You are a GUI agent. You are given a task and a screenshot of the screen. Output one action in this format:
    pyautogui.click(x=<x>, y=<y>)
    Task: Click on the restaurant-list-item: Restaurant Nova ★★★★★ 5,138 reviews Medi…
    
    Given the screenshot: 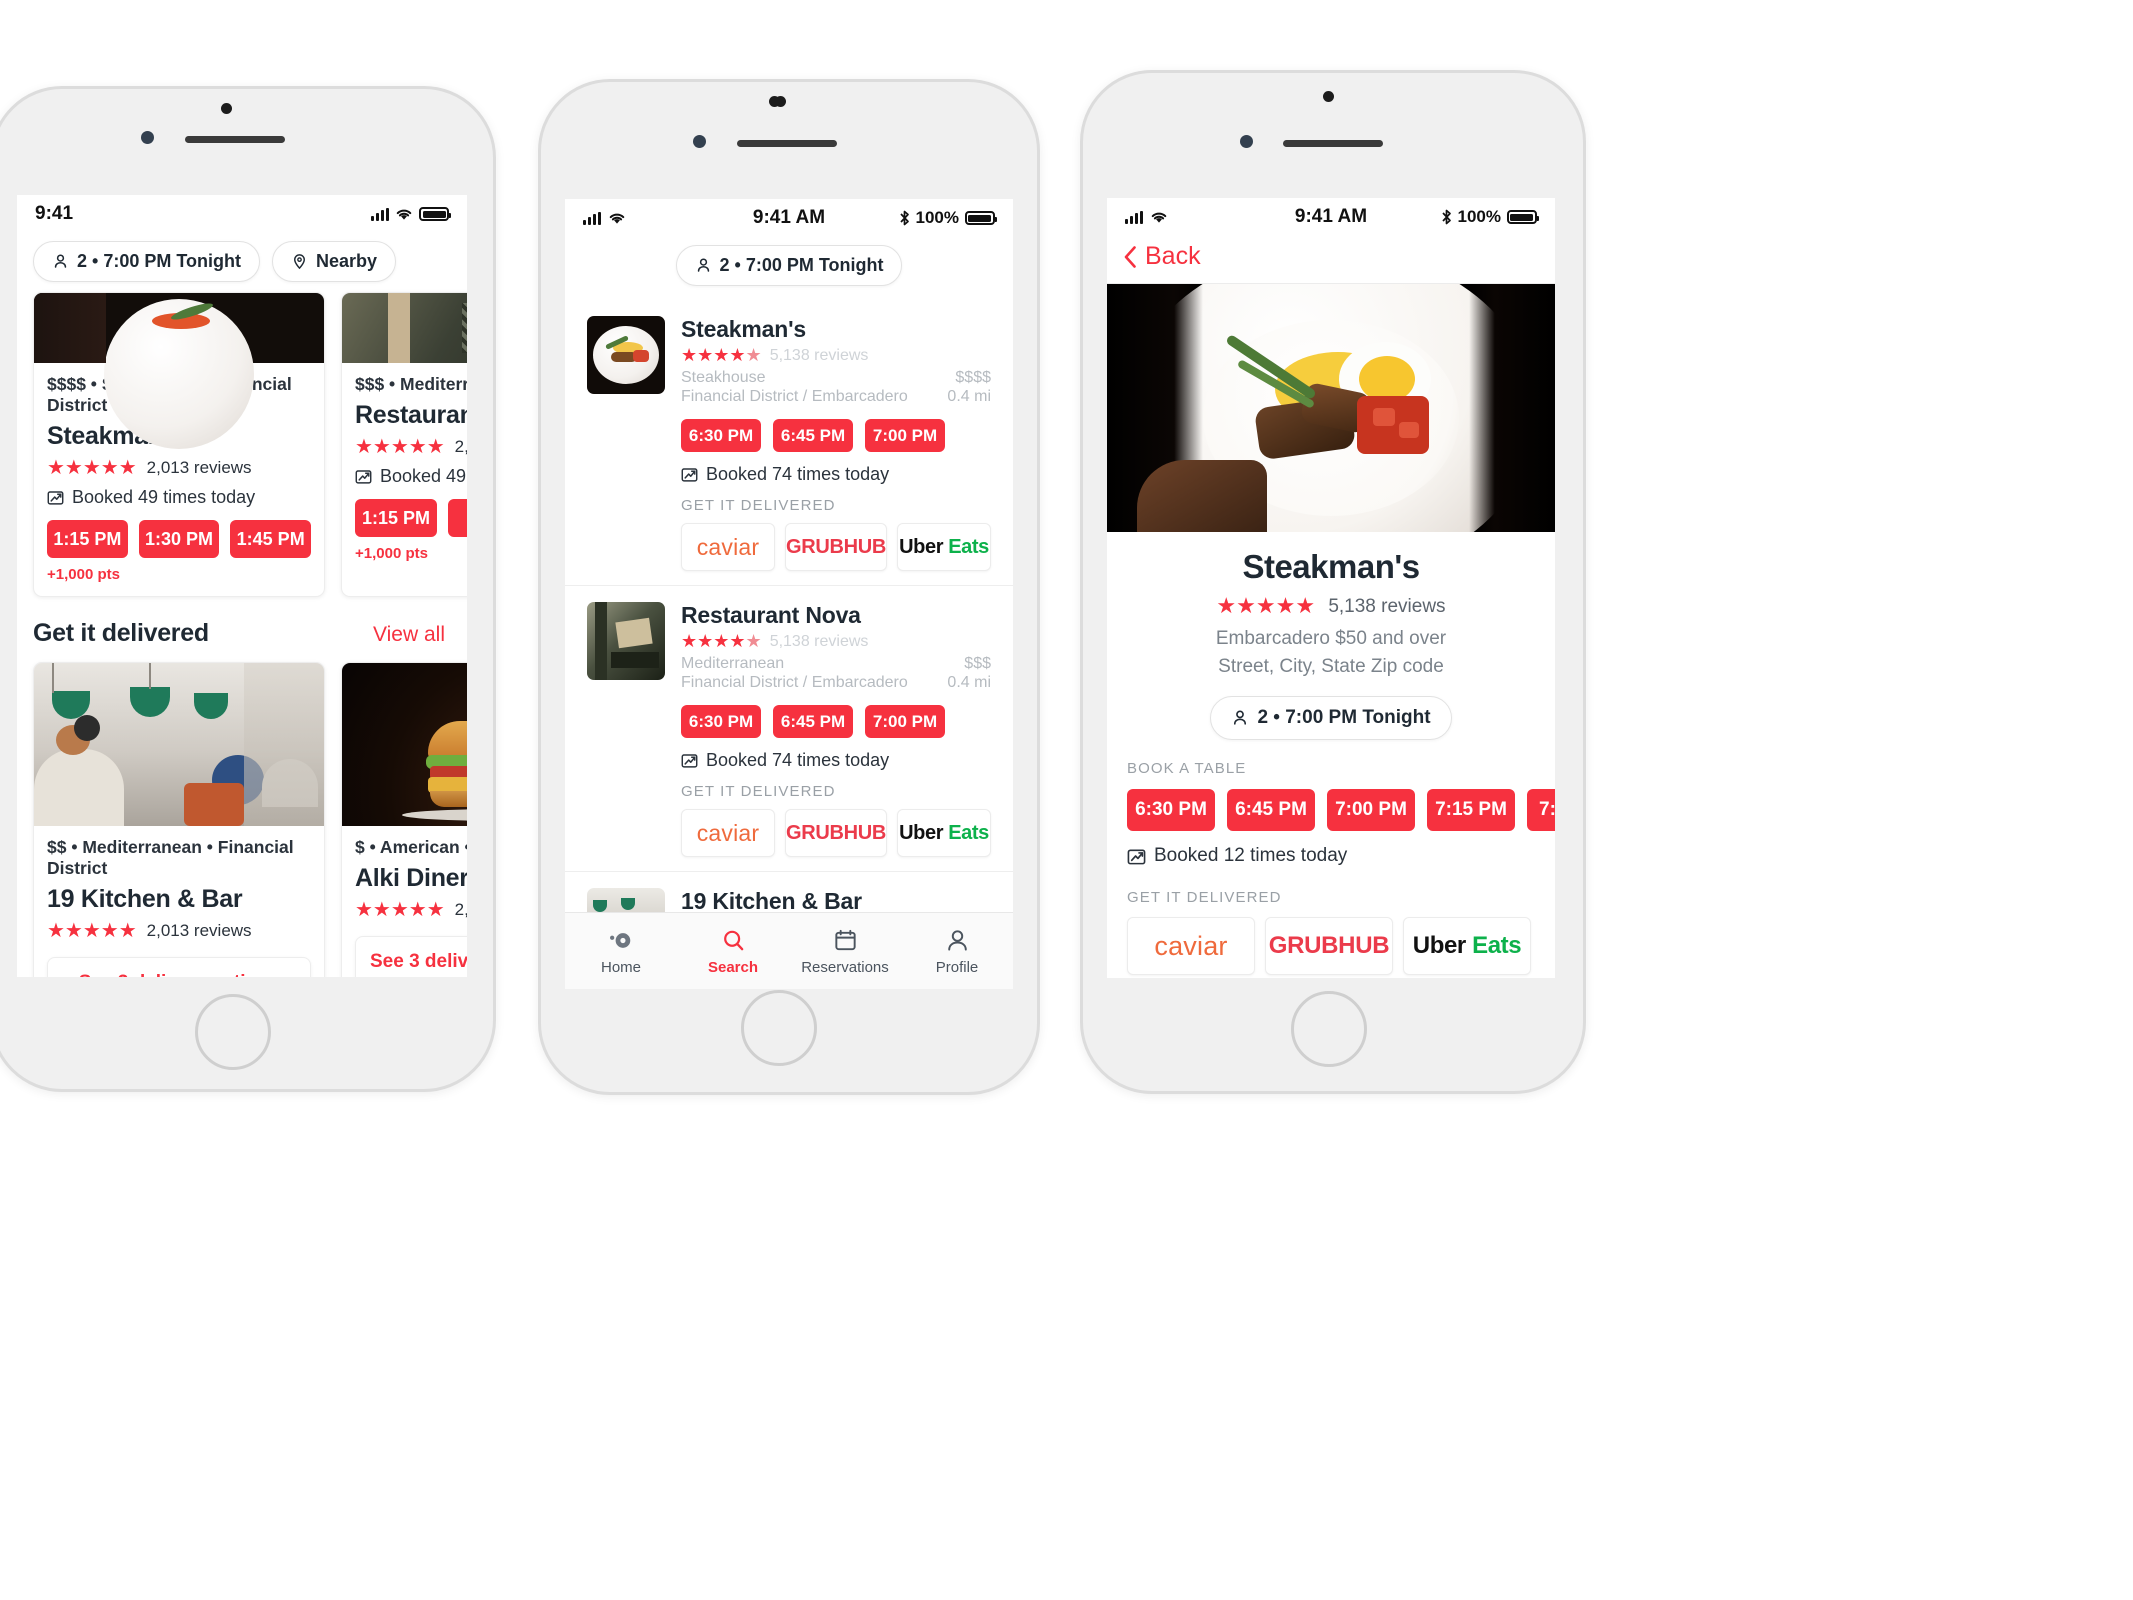 What is the action you would take?
    pyautogui.click(x=789, y=729)
    